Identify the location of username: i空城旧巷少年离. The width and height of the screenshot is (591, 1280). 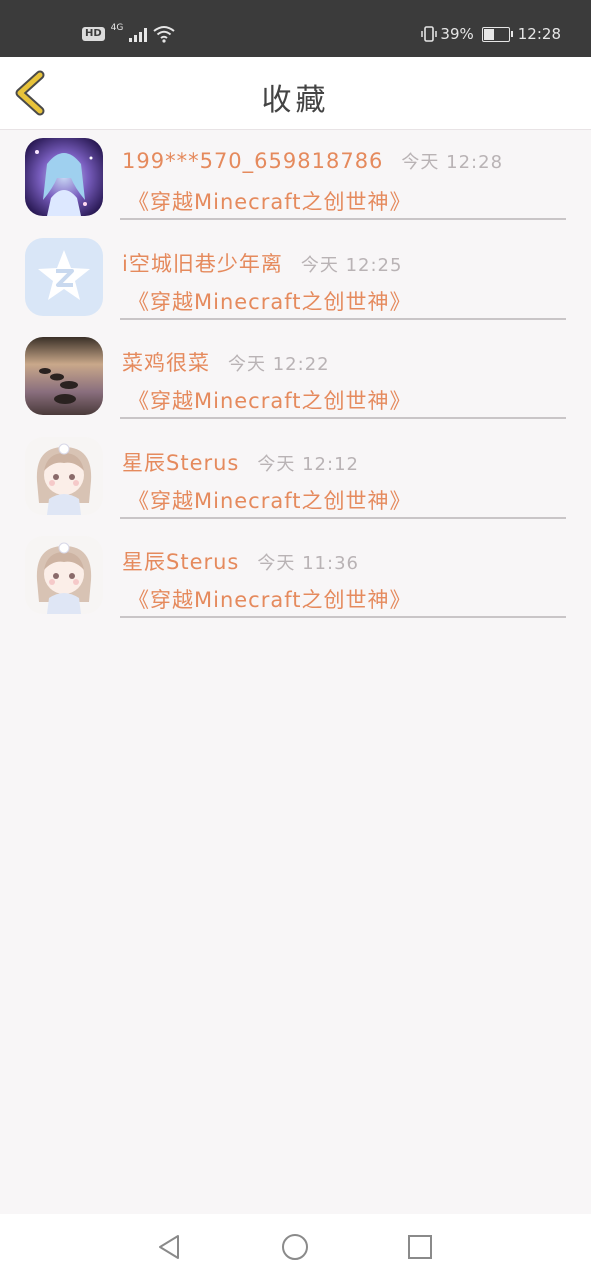
(202, 263).